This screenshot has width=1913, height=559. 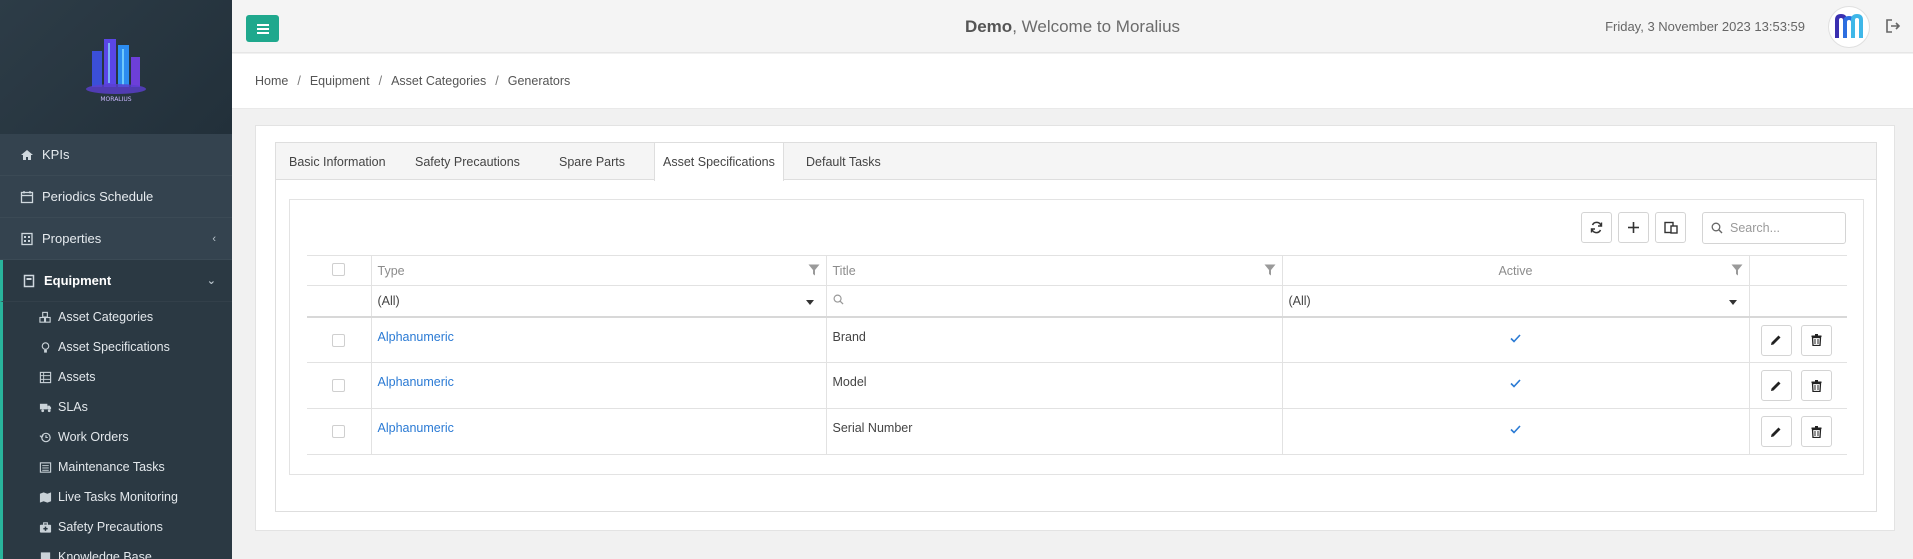 I want to click on truck-icon, so click(x=45, y=407).